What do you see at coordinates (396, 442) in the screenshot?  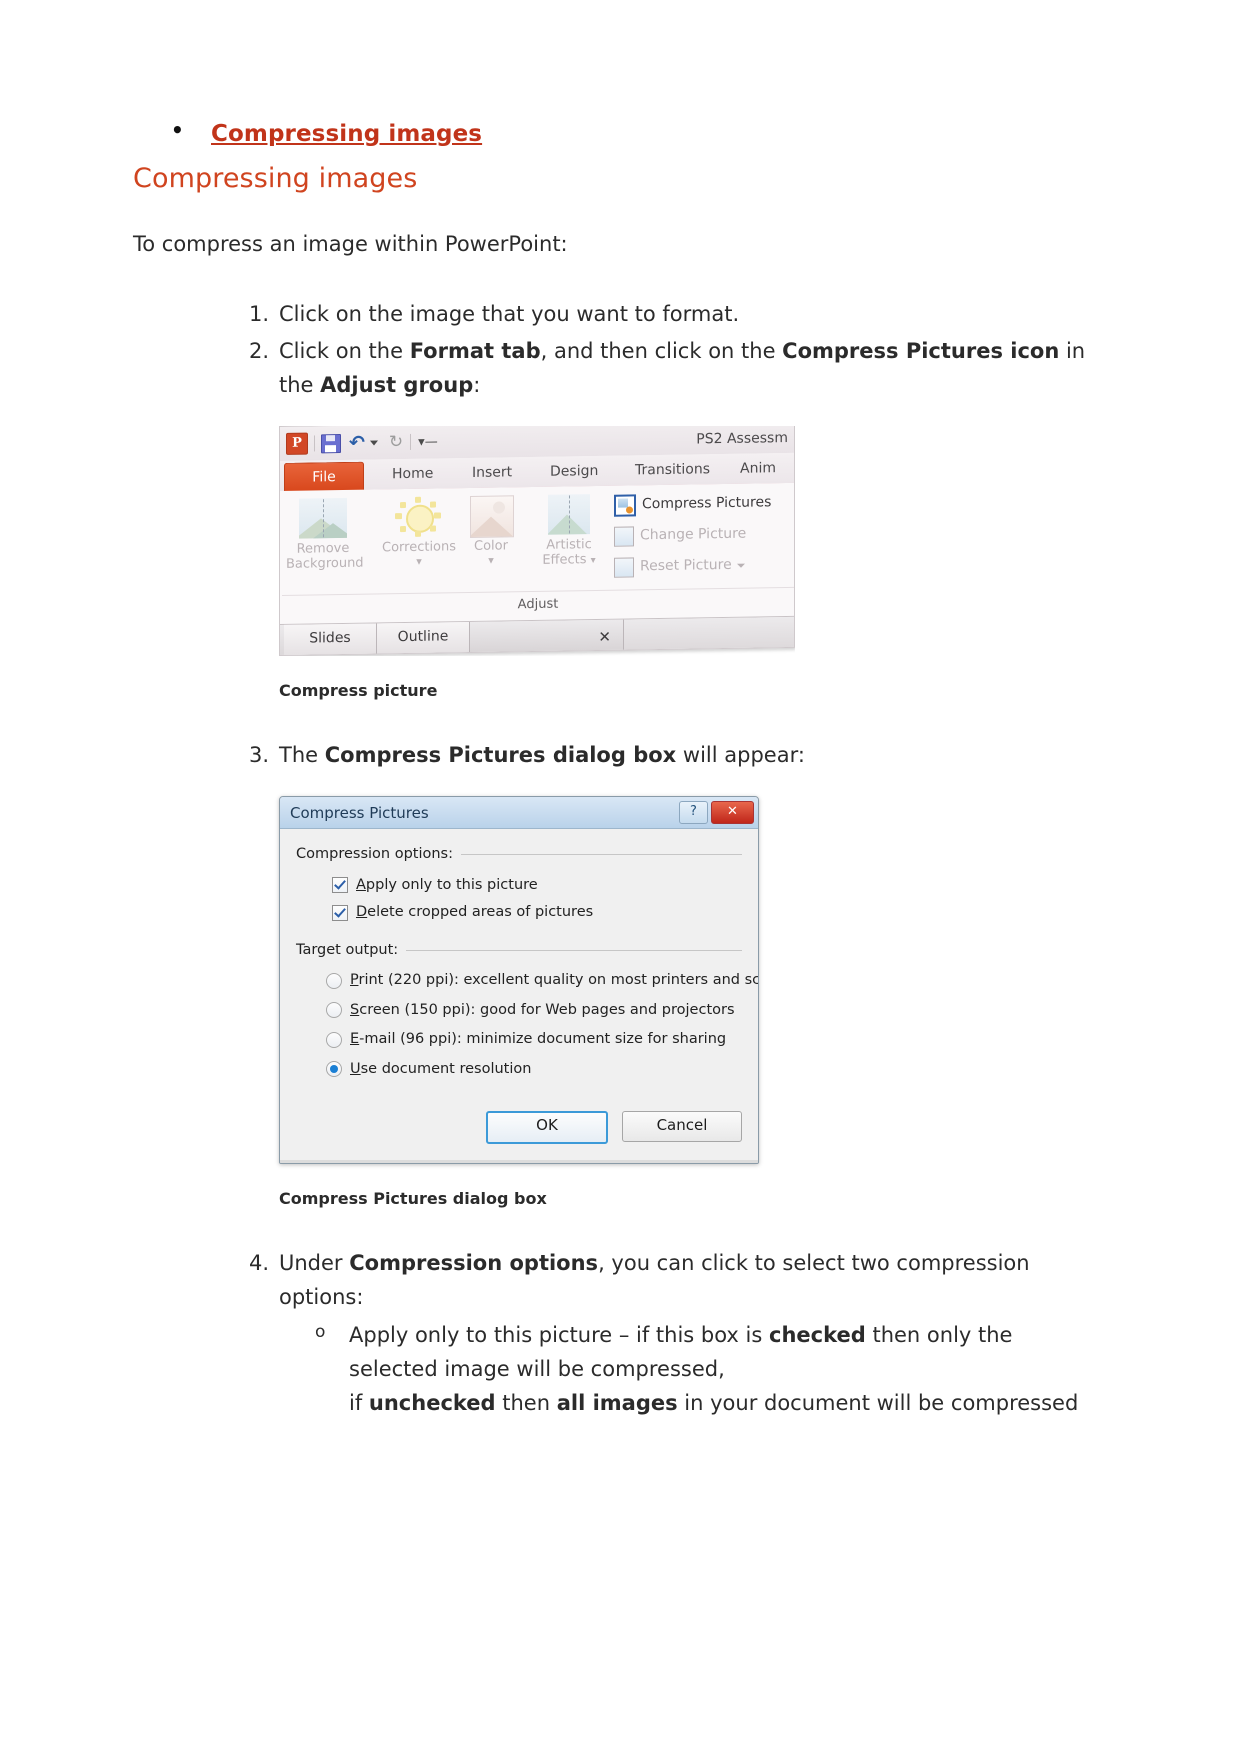 I see `redo-icon: ↻` at bounding box center [396, 442].